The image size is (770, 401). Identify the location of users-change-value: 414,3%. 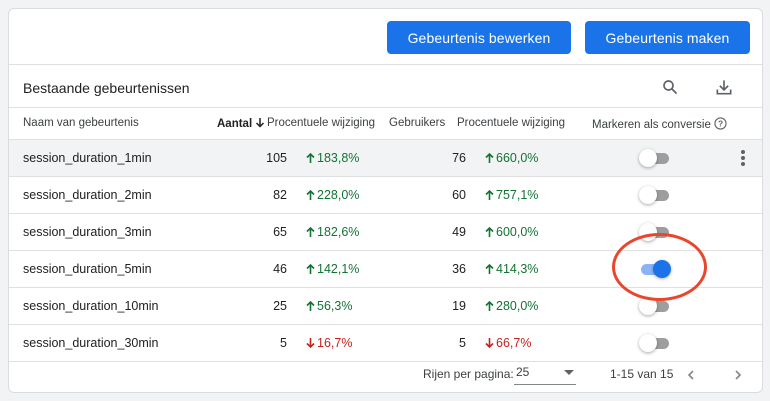
(517, 269).